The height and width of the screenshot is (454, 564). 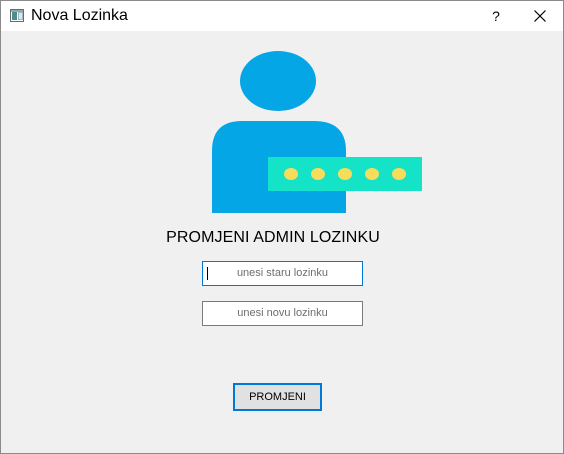 I want to click on old-password-field: unesi staru lozinku, so click(x=282, y=273).